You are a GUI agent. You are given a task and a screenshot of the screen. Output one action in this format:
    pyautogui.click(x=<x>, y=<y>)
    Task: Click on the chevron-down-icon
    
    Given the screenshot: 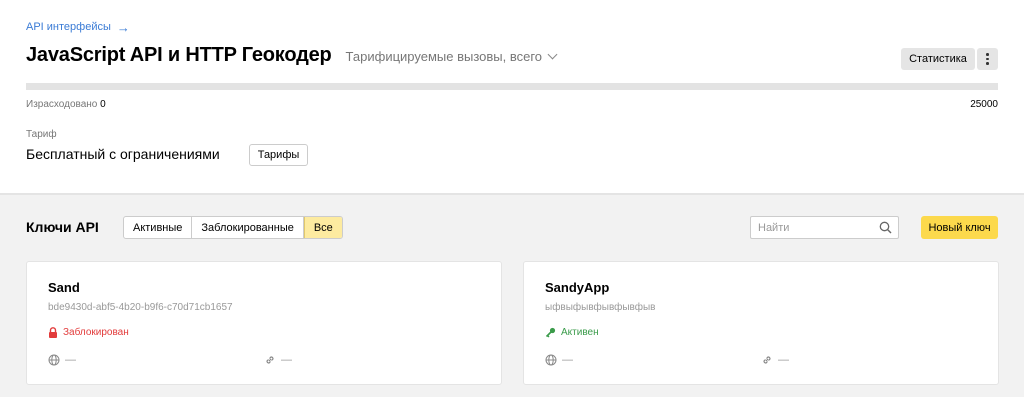 What is the action you would take?
    pyautogui.click(x=552, y=54)
    